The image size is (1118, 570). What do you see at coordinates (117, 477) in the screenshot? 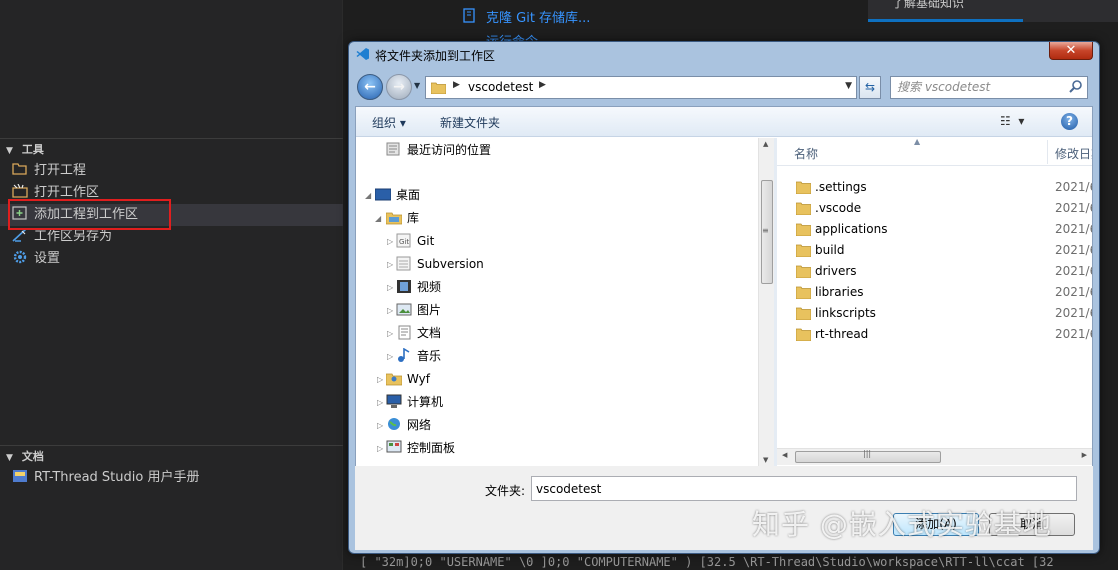
I see `doc-item-label: RT-Thread Studio 用户手册` at bounding box center [117, 477].